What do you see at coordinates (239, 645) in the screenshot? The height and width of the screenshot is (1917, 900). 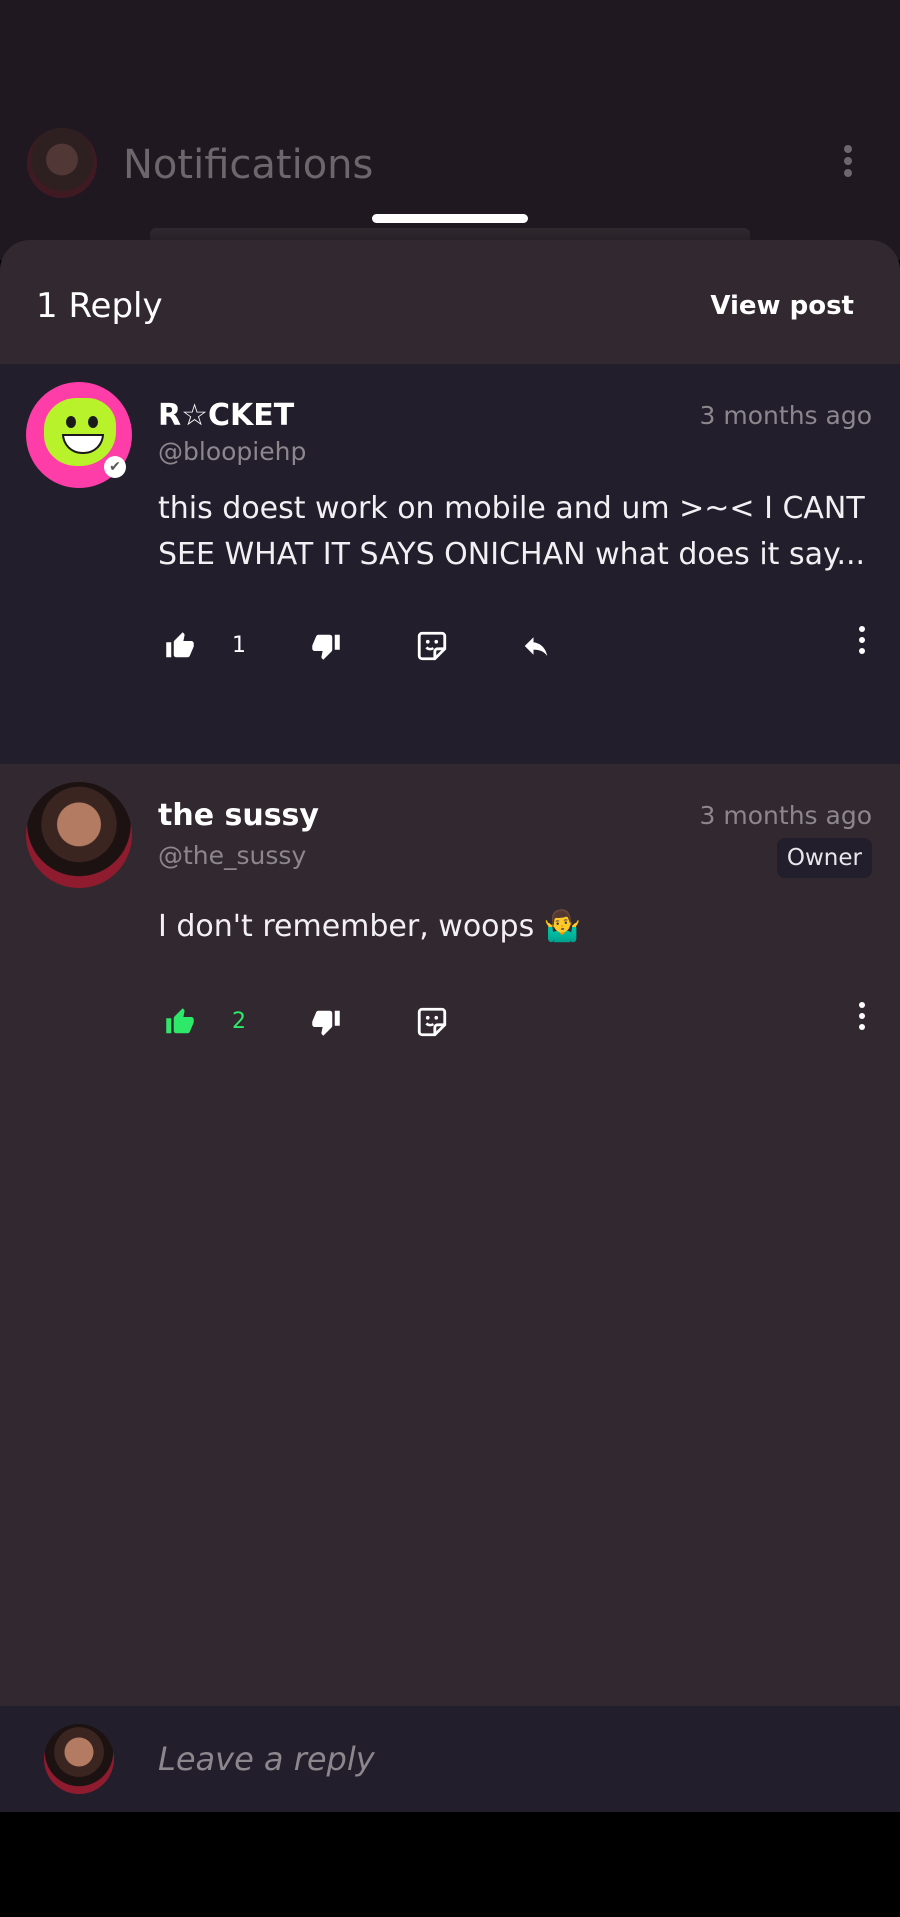 I see `like-count: 1` at bounding box center [239, 645].